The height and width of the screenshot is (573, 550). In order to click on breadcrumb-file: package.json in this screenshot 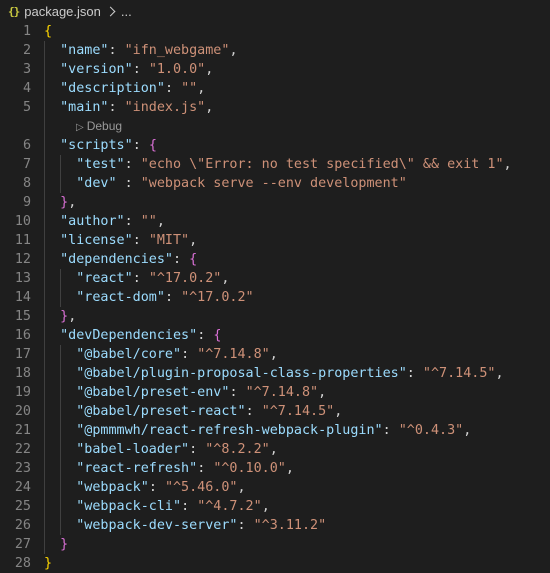, I will do `click(62, 11)`.